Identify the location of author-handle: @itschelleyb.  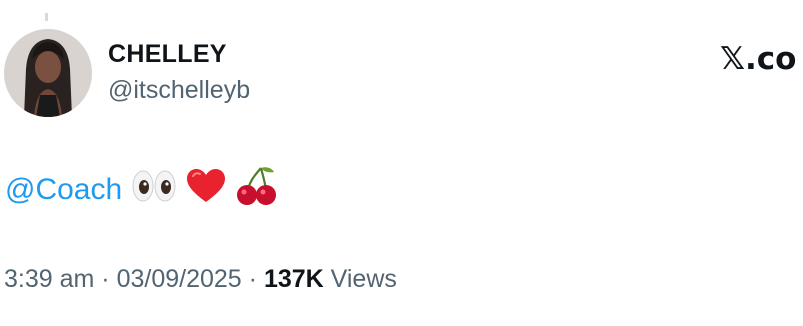
(179, 90).